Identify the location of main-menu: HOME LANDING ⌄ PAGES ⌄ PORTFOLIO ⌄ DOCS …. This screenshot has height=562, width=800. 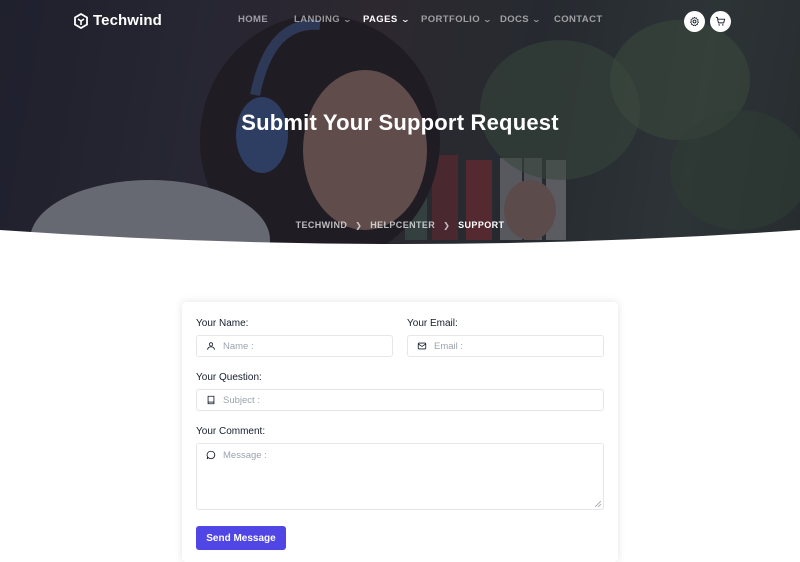
(426, 19).